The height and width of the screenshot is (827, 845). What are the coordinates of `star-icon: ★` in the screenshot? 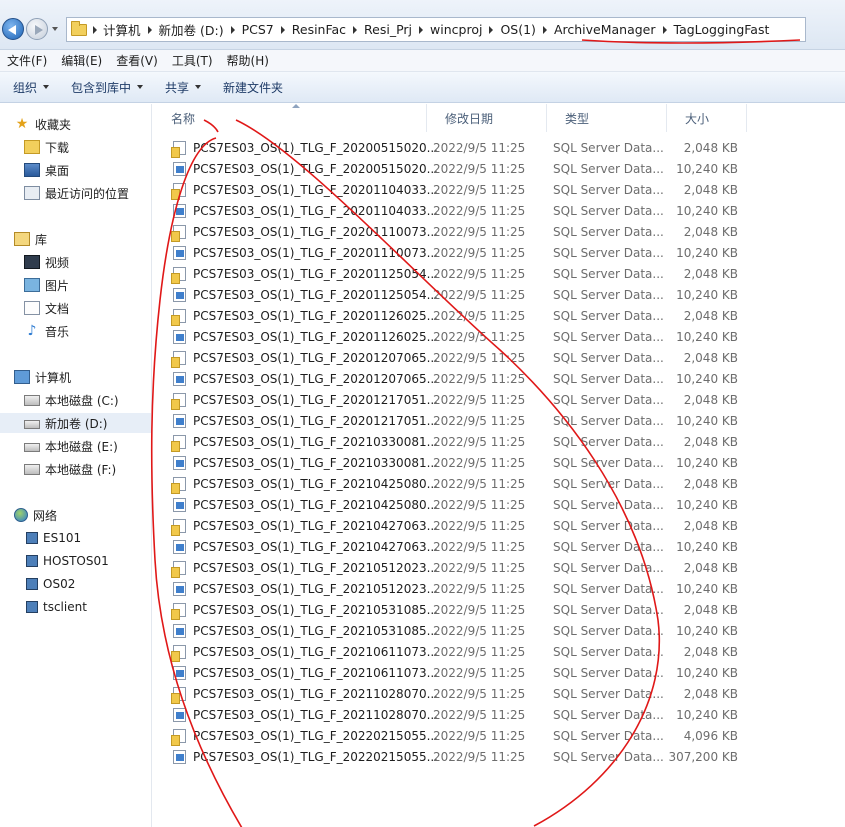 It's located at (22, 124).